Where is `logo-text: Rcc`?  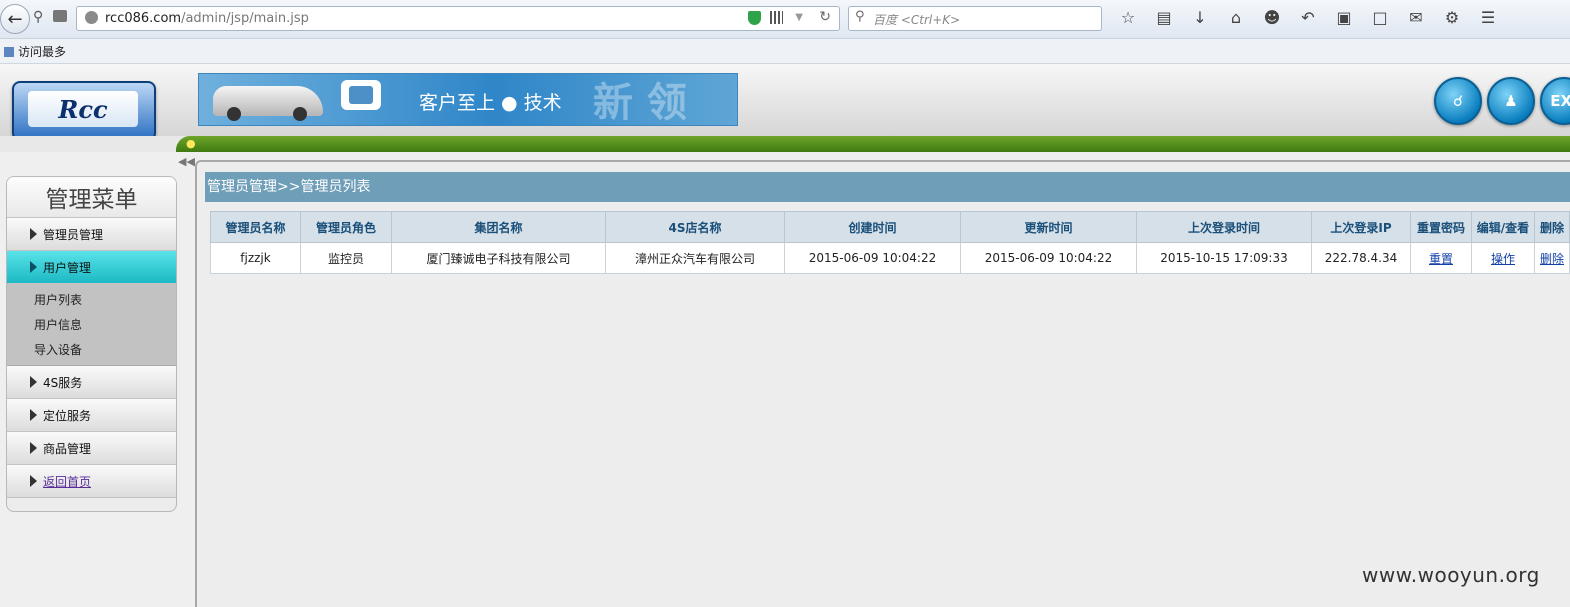
logo-text: Rcc is located at coordinates (83, 109).